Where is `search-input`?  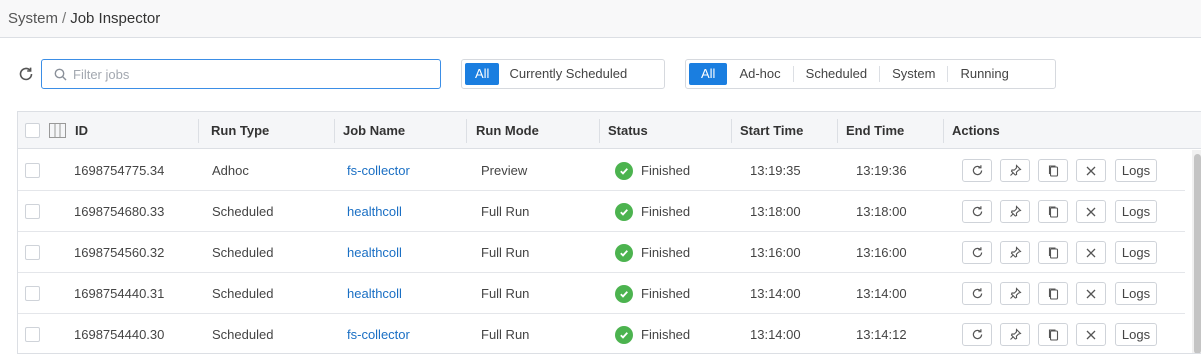
search-input is located at coordinates (243, 74).